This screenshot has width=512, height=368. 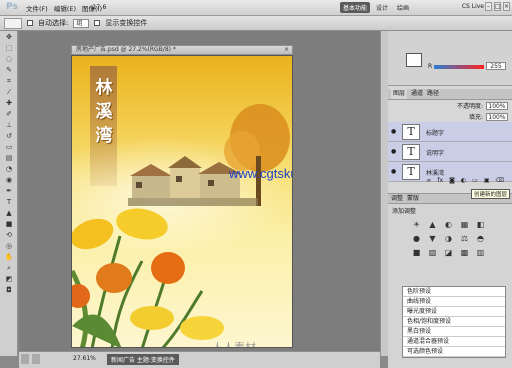 What do you see at coordinates (9, 213) in the screenshot?
I see `path-selection-tool-icon: ▲` at bounding box center [9, 213].